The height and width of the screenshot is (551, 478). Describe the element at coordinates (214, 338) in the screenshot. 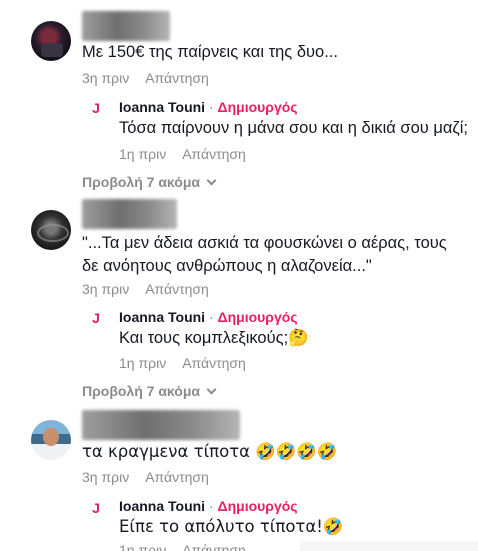

I see `reply-text: Και τους κομπλεξικούς;🤔` at that location.